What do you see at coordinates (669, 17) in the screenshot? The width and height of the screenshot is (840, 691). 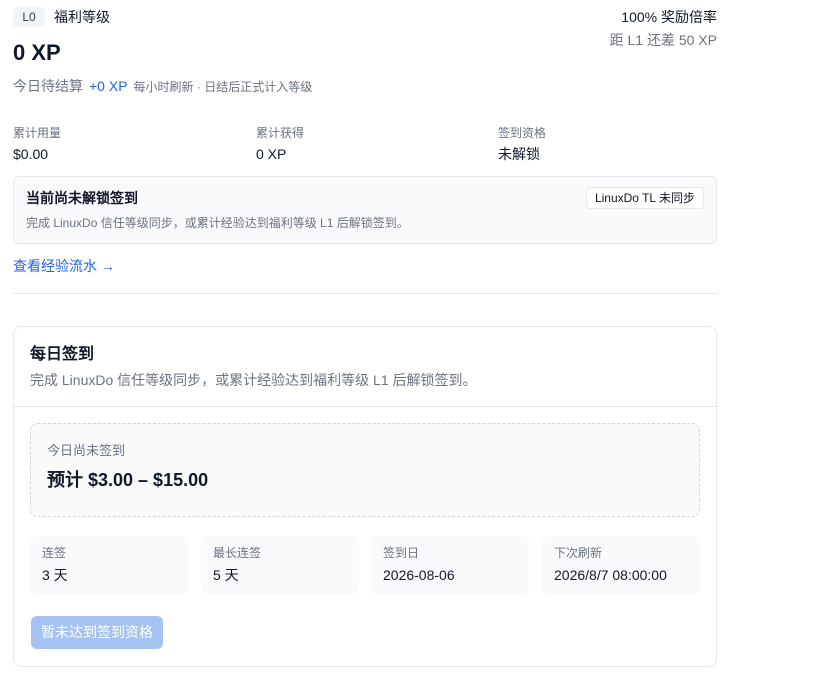 I see `reward-multiplier: 100% 奖励倍率` at bounding box center [669, 17].